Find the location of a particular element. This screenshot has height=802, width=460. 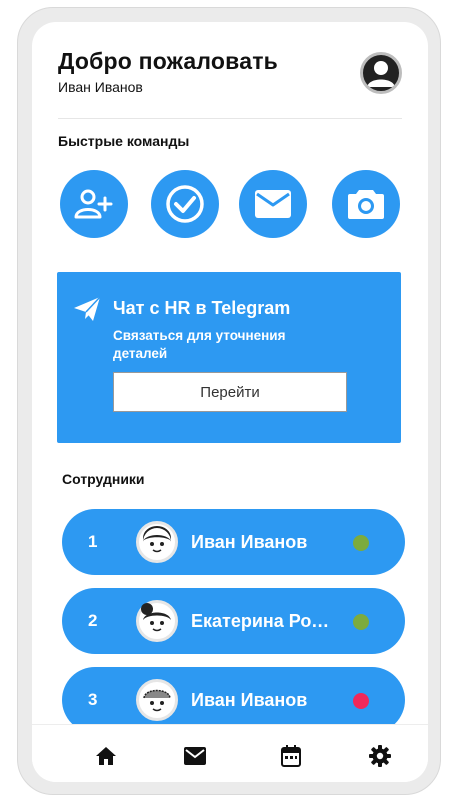

quick-actions-label: Быстрые команды is located at coordinates (124, 141).